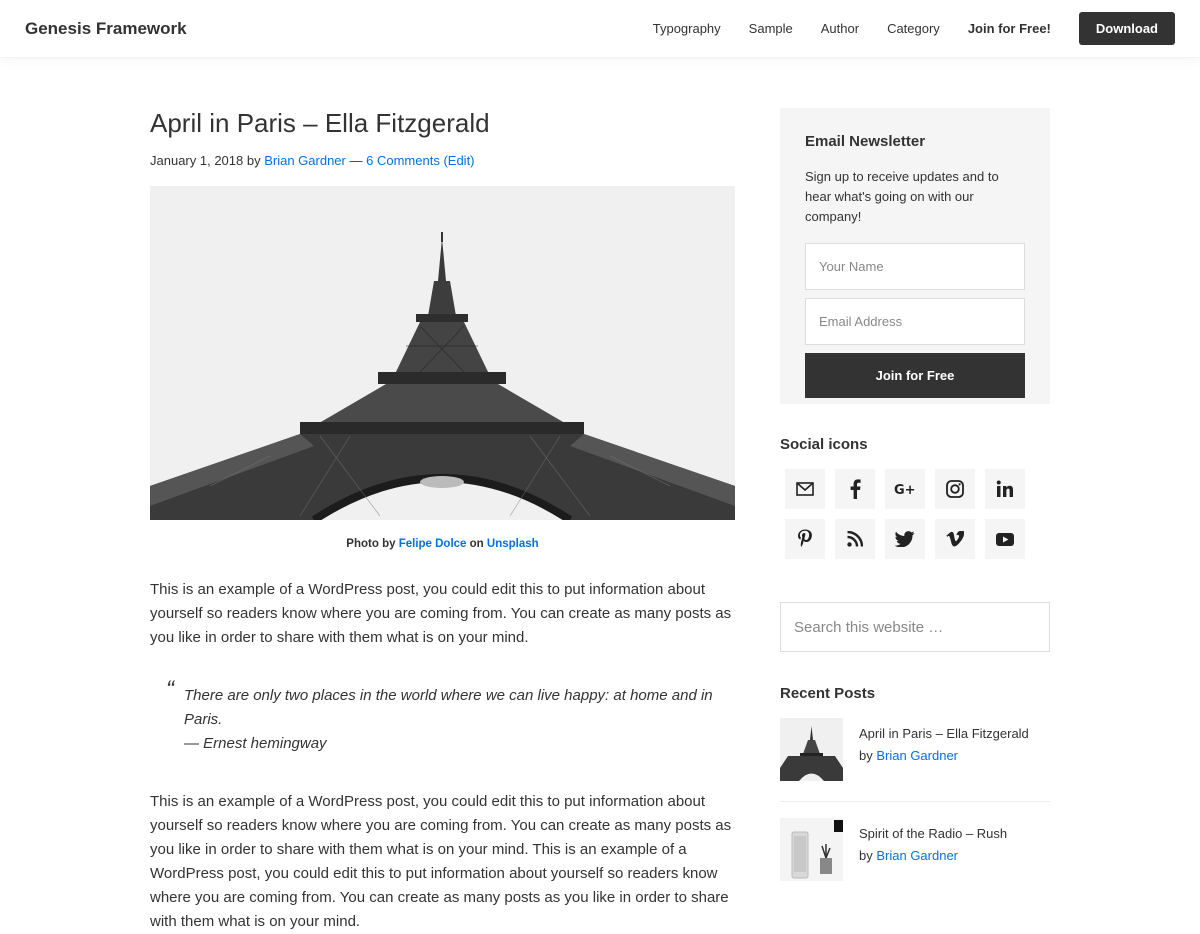 The image size is (1200, 934). What do you see at coordinates (915, 375) in the screenshot?
I see `join-button: Join for Free` at bounding box center [915, 375].